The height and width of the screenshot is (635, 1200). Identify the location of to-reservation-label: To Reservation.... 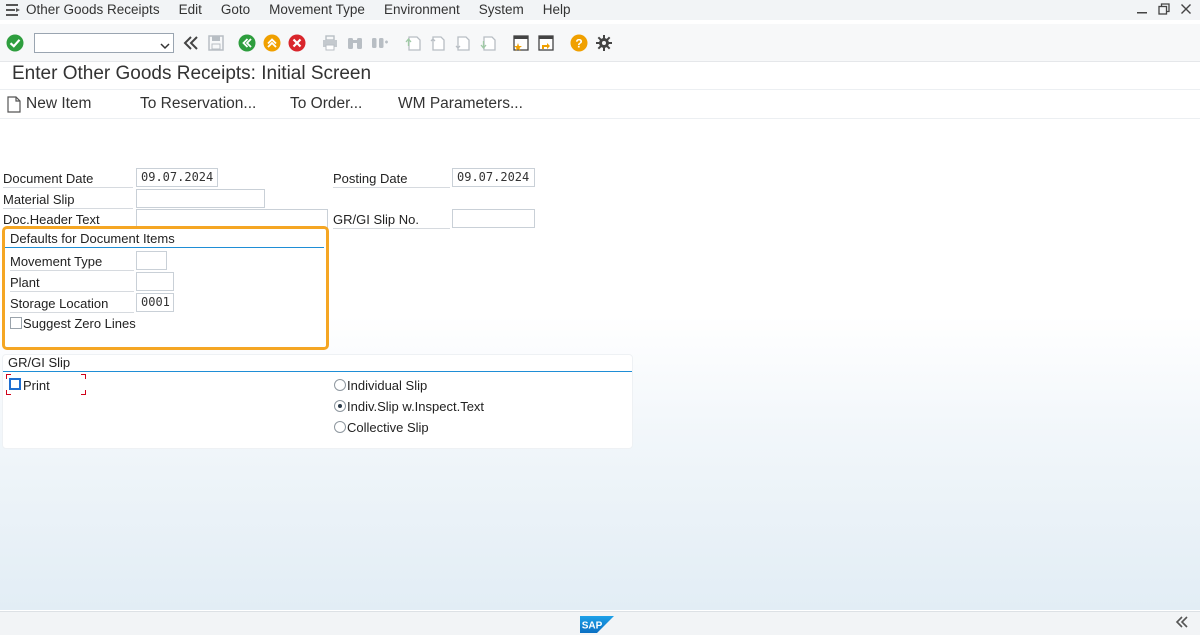
(198, 103).